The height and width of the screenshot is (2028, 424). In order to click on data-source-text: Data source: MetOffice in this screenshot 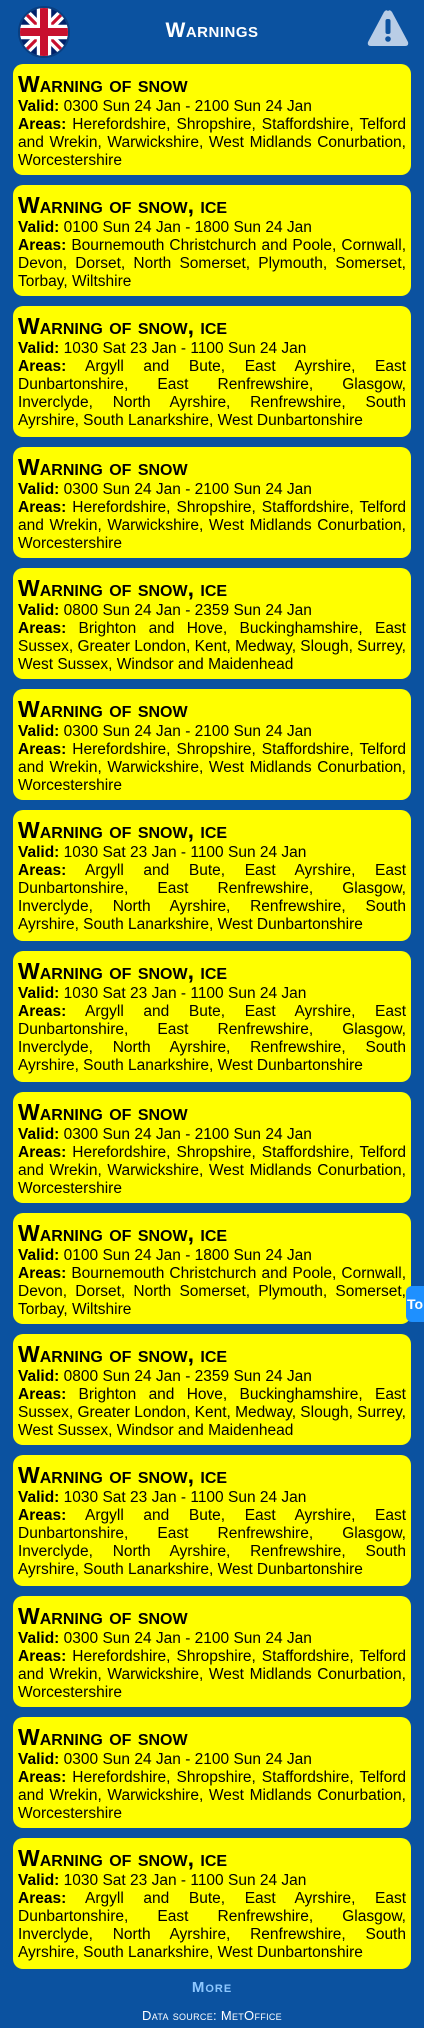, I will do `click(212, 2015)`.